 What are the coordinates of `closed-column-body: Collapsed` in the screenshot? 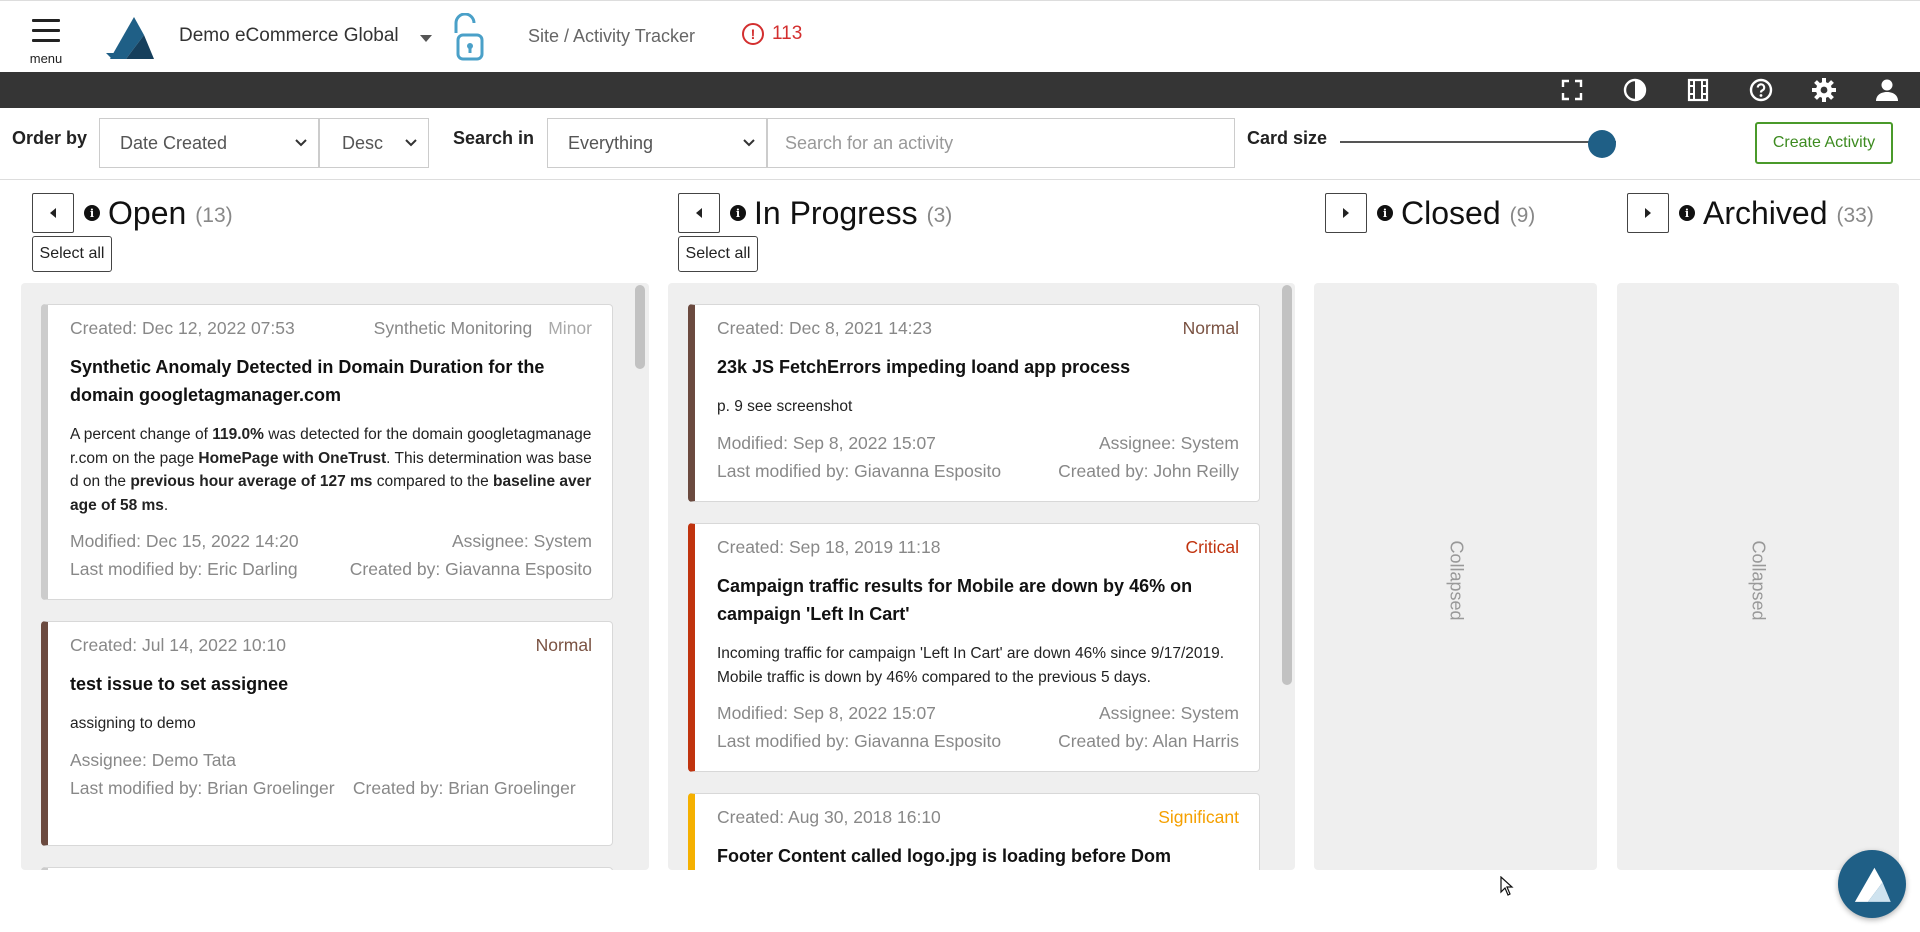 It's located at (1455, 576).